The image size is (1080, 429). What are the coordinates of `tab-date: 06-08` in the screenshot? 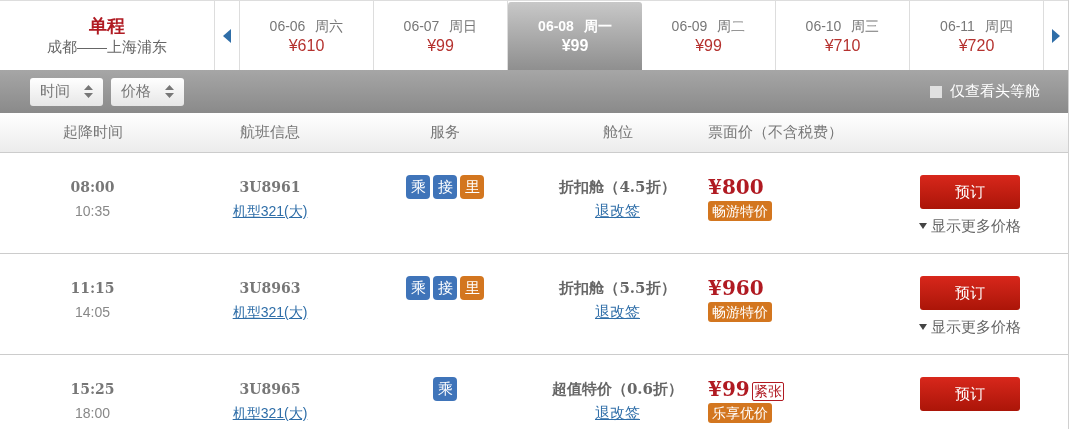 It's located at (556, 26).